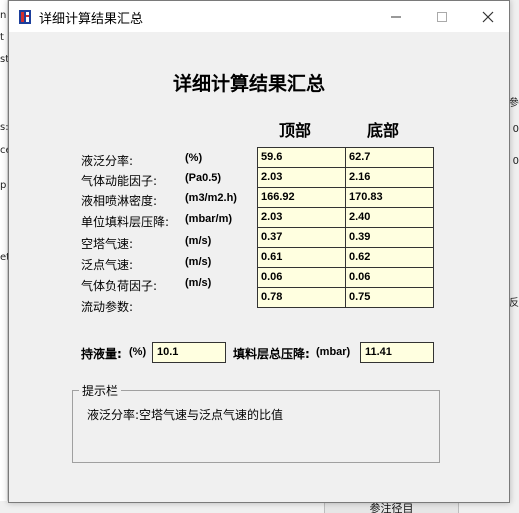 This screenshot has width=519, height=513. I want to click on close-button, so click(488, 16).